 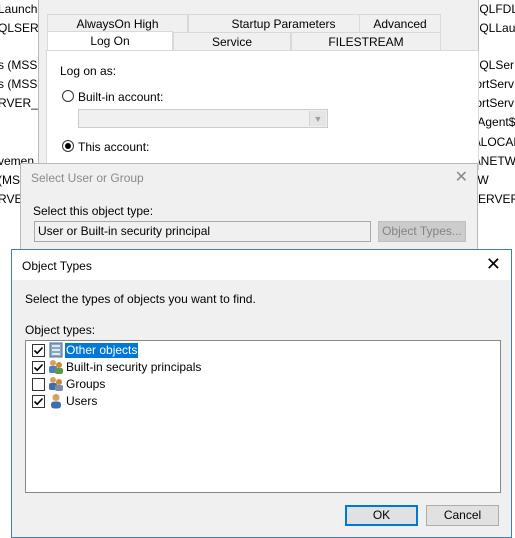 I want to click on security-principals-icon, so click(x=56, y=367).